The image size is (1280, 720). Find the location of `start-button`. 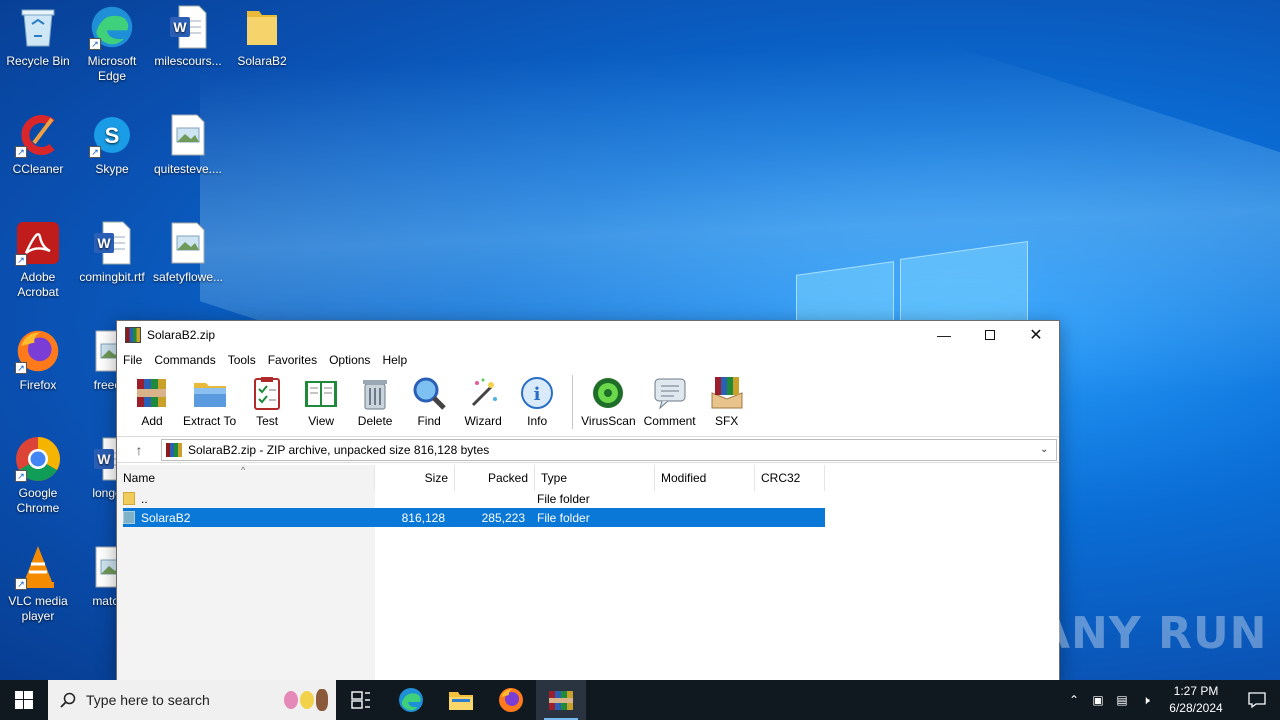

start-button is located at coordinates (24, 700).